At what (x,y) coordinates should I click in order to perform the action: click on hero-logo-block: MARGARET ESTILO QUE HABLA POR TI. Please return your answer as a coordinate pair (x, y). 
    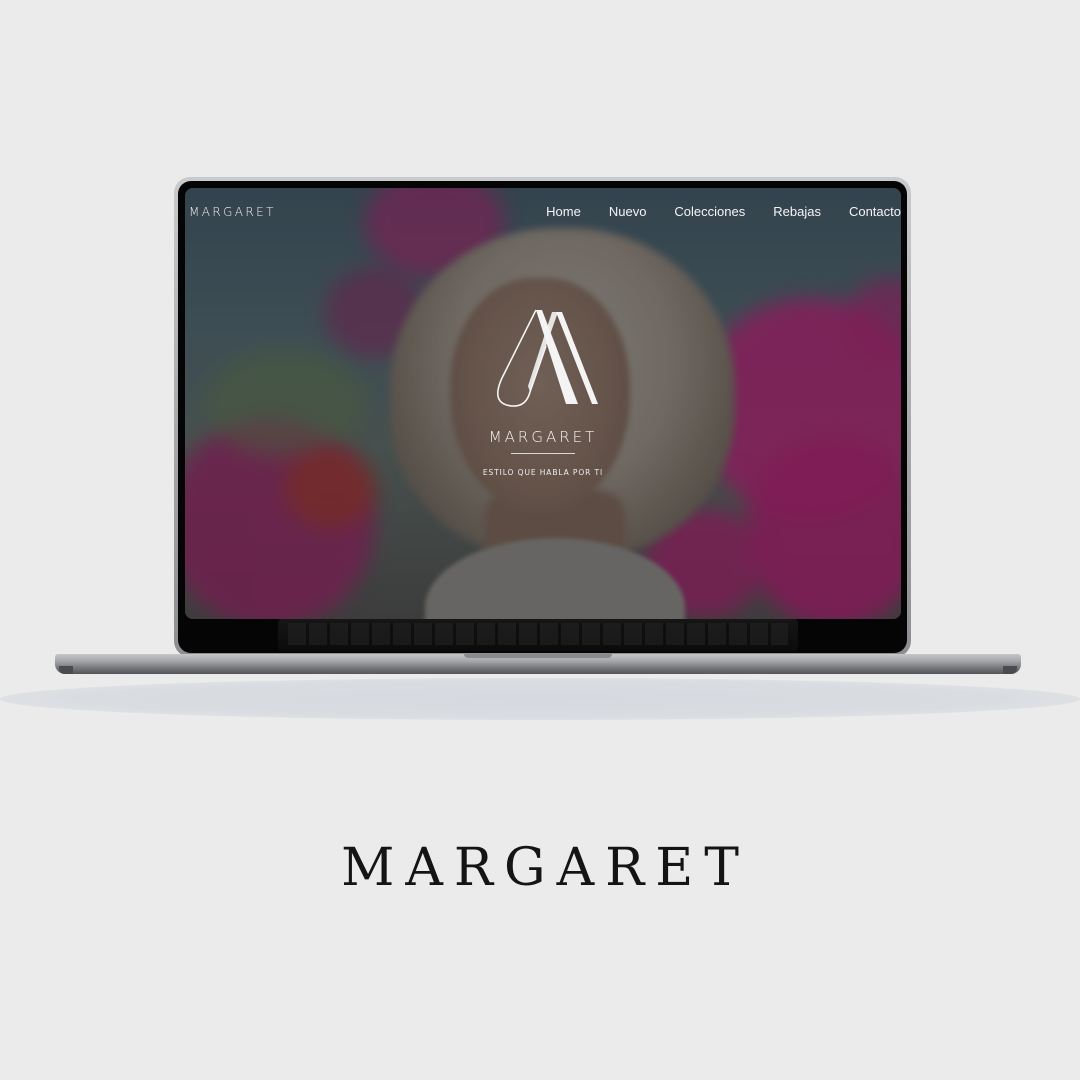
    Looking at the image, I should click on (543, 391).